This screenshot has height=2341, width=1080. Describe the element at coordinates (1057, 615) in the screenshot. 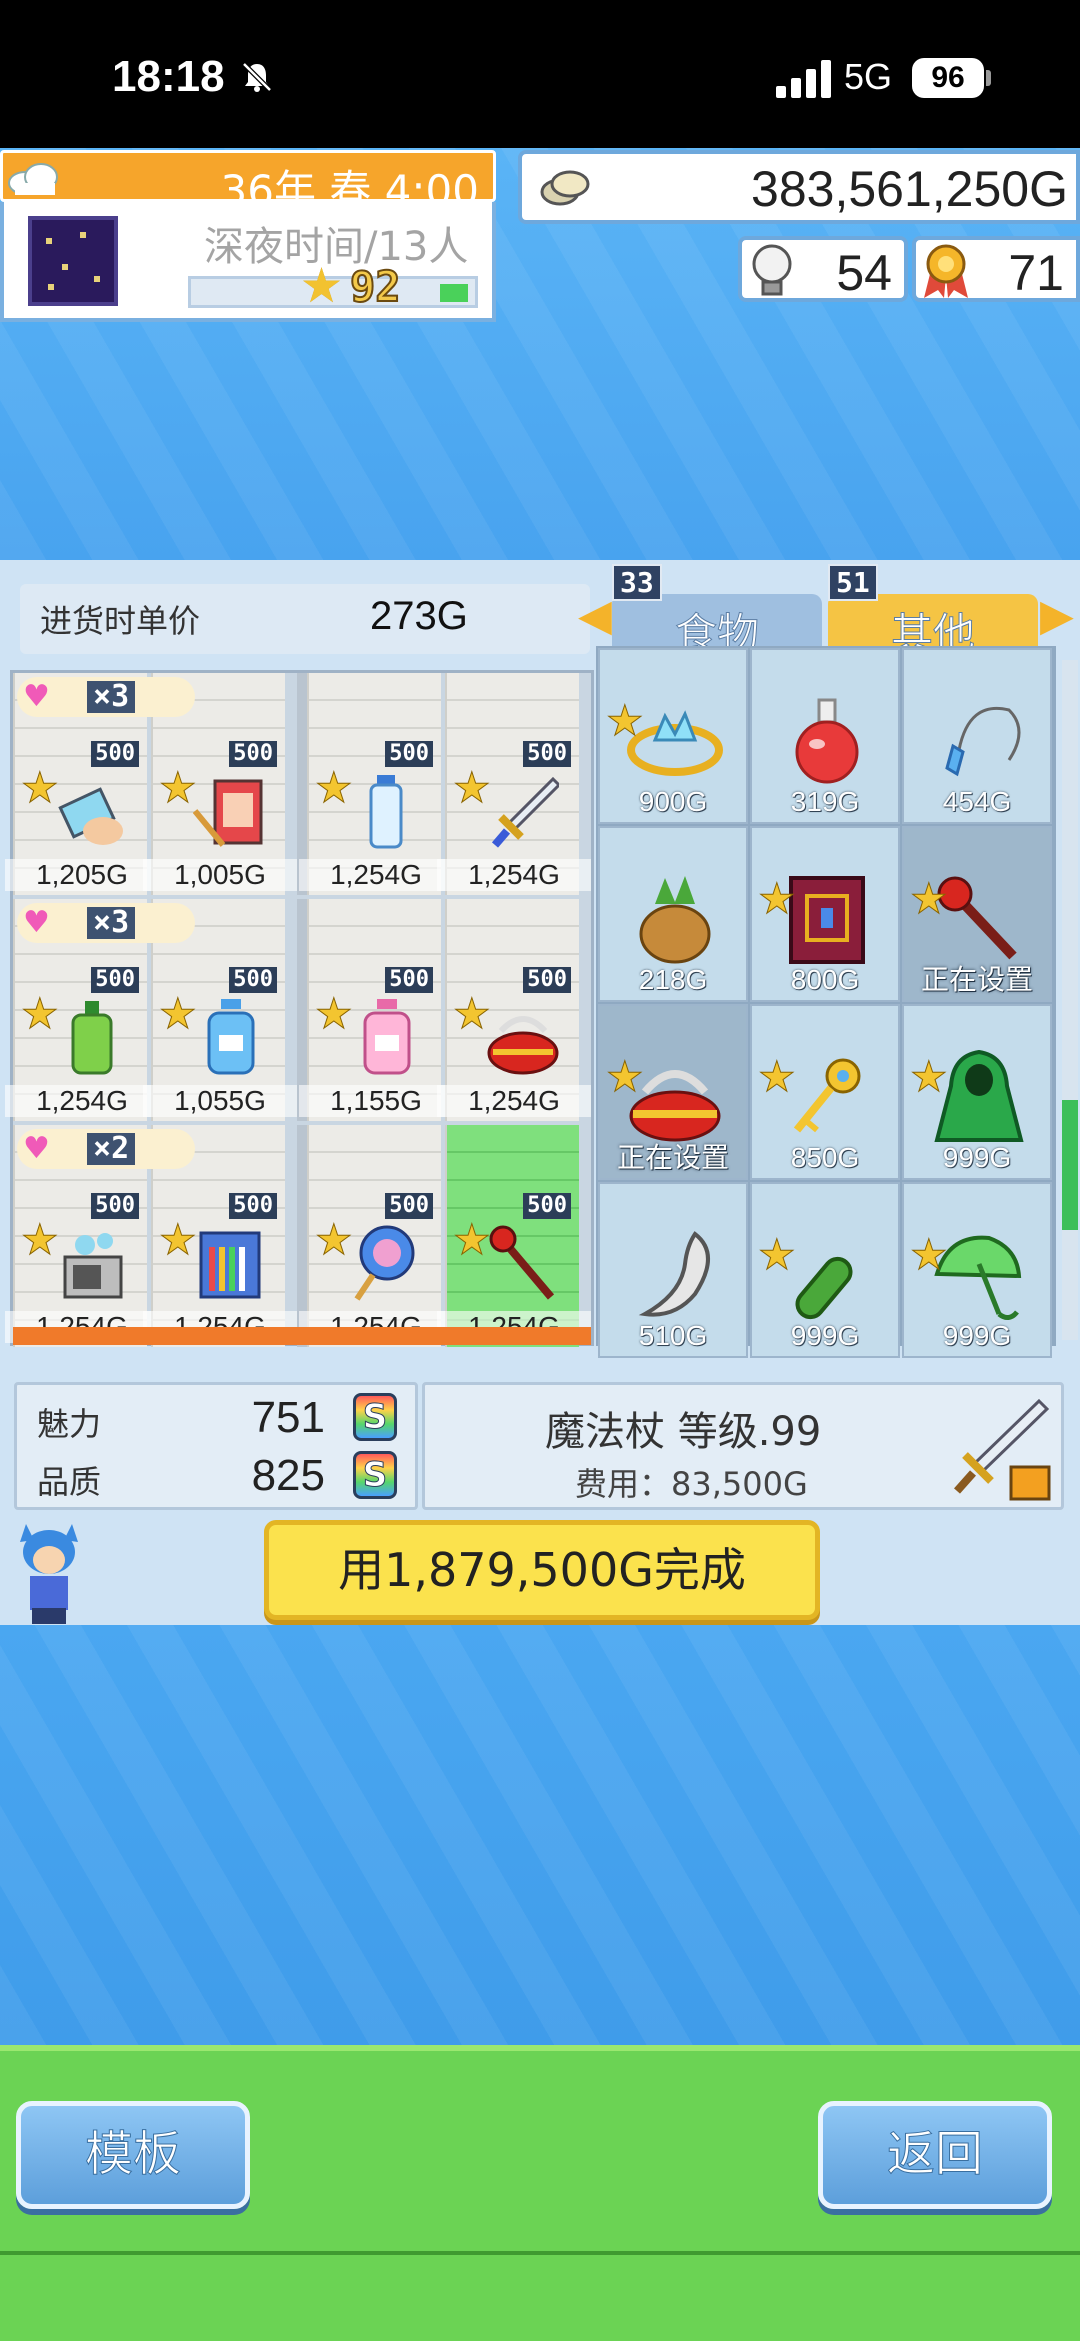

I see `tab-next-arrow-icon: ▶` at that location.